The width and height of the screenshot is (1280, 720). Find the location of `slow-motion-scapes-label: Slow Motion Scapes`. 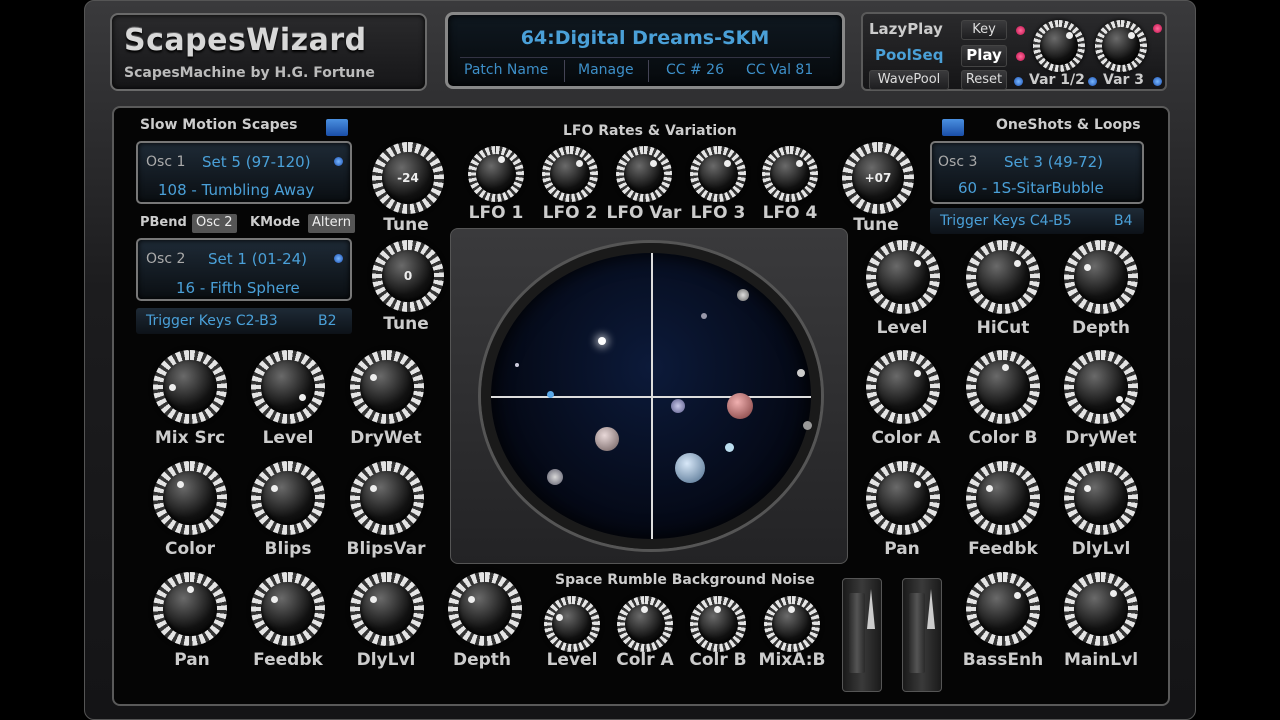

slow-motion-scapes-label: Slow Motion Scapes is located at coordinates (219, 125).